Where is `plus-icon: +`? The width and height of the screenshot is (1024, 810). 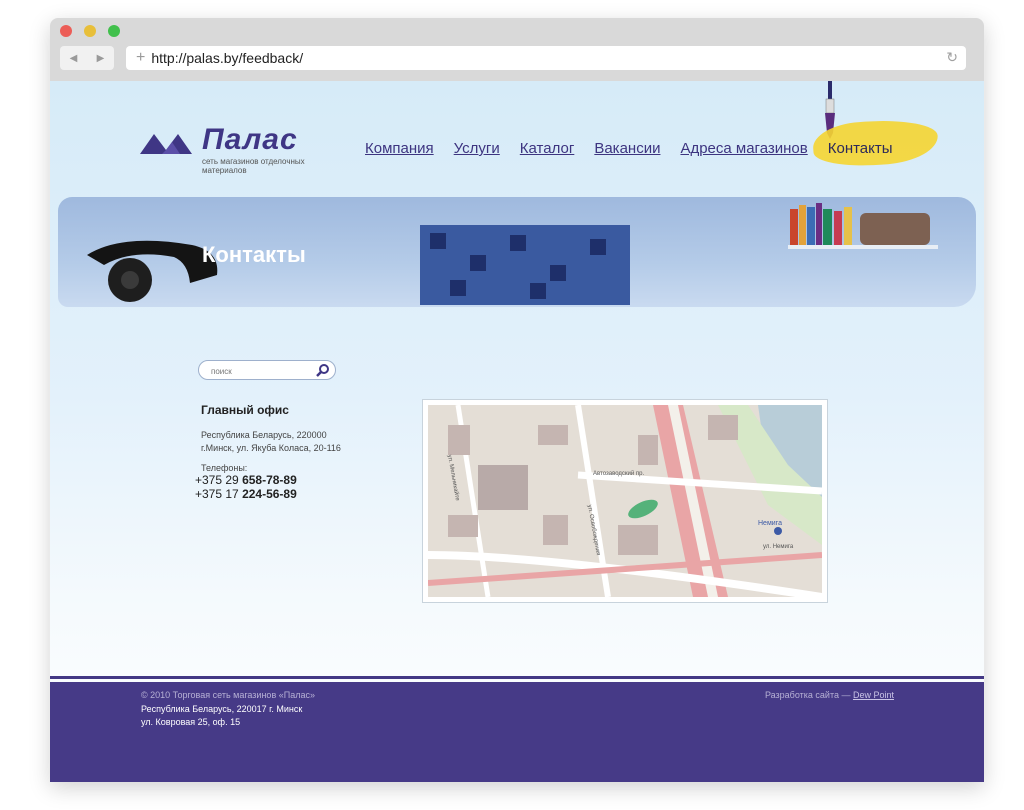
plus-icon: + is located at coordinates (140, 58).